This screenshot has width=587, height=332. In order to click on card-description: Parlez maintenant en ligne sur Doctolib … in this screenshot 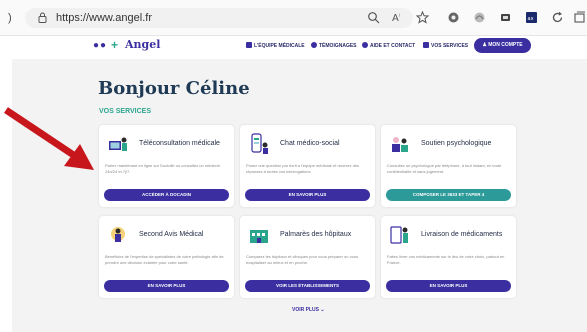, I will do `click(162, 168)`.